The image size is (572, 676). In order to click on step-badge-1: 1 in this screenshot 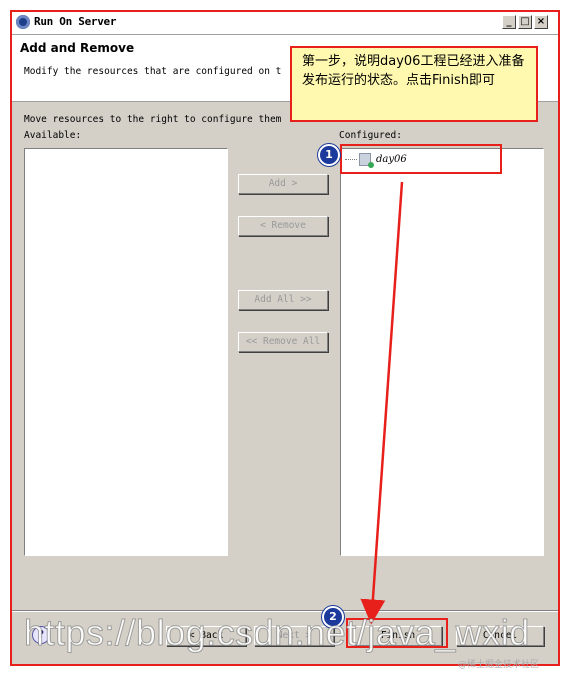, I will do `click(329, 155)`.